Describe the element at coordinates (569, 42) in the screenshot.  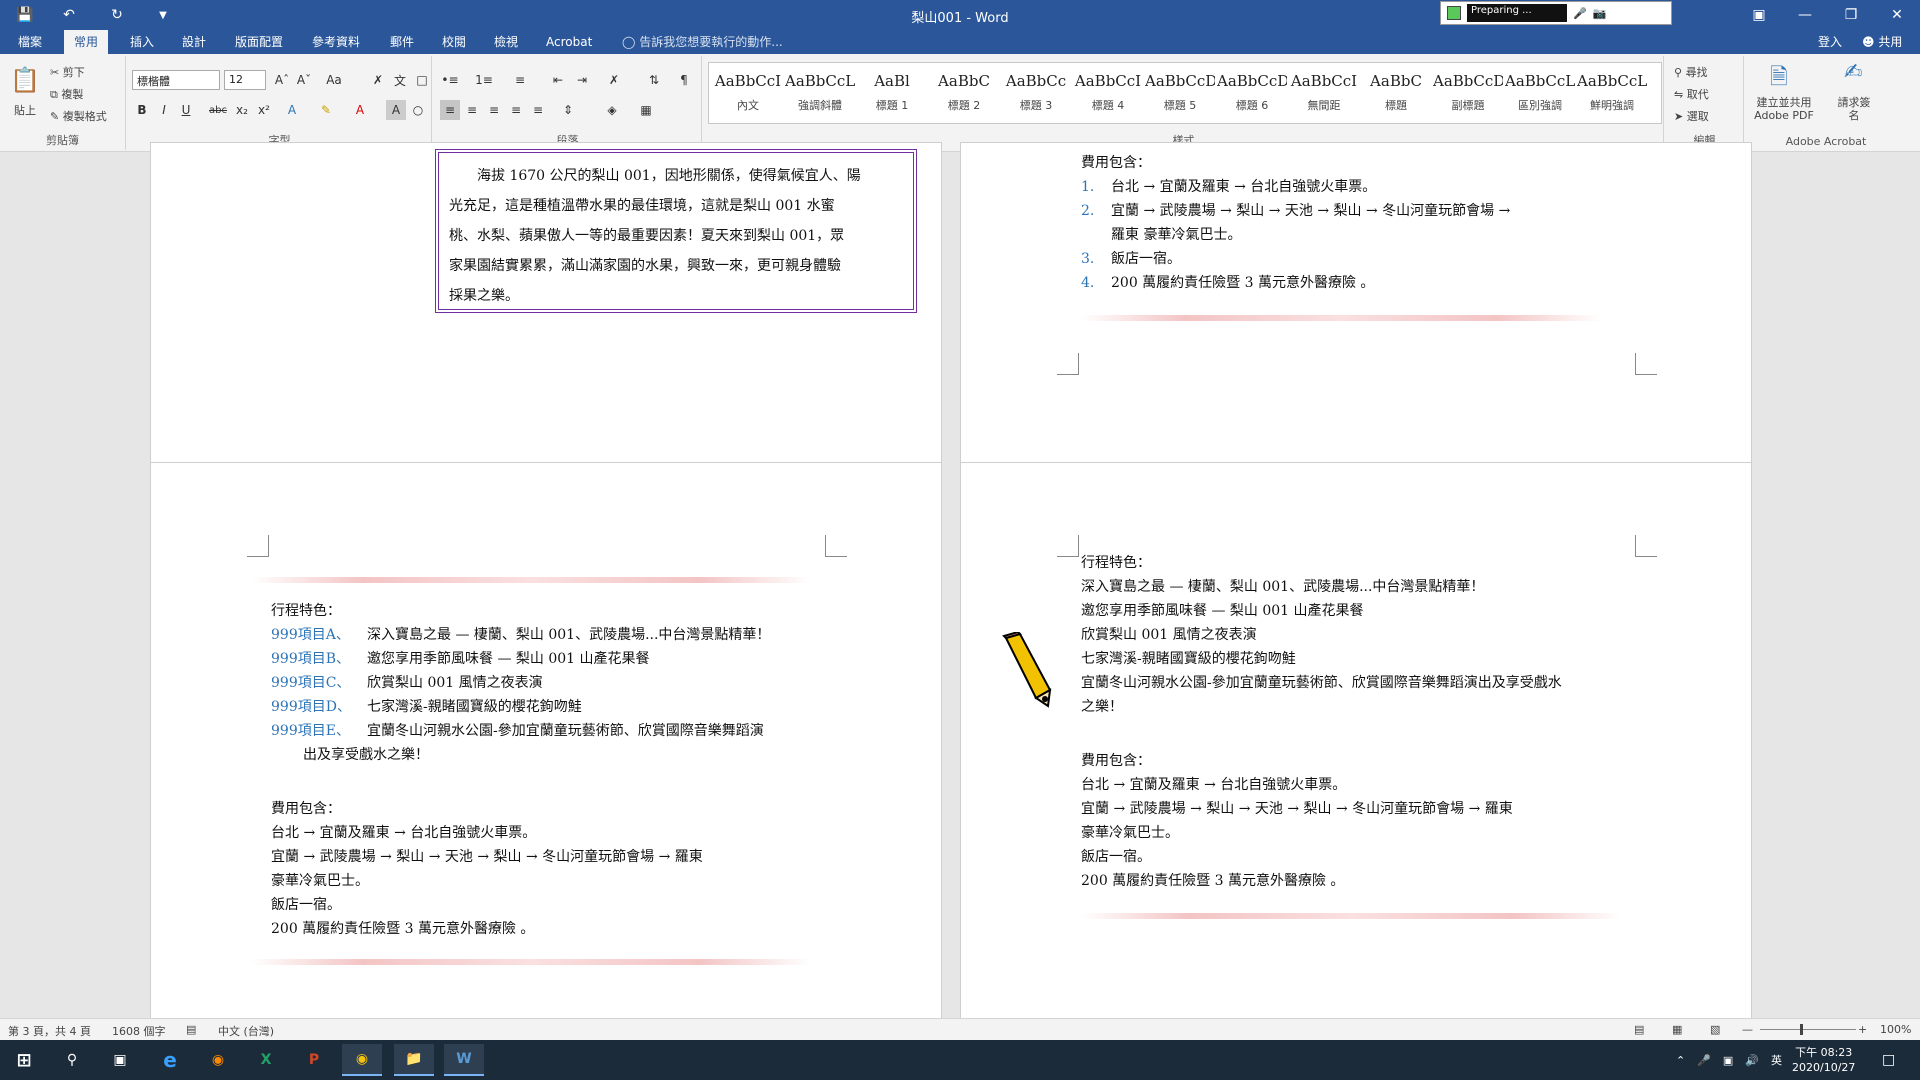
I see `tab-acrobat: Acrobat` at that location.